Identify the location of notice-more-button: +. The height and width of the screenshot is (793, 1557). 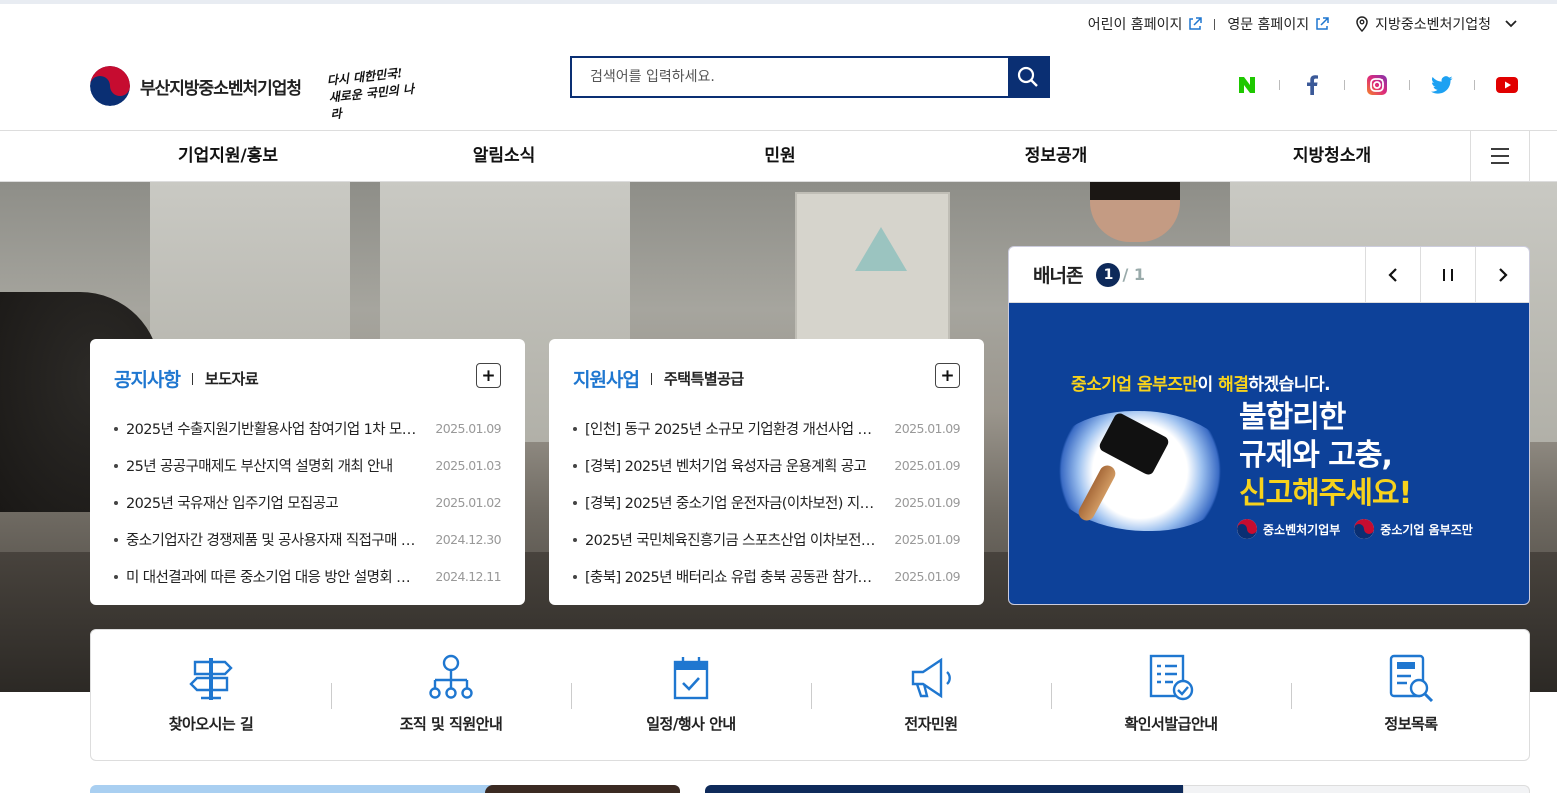
(488, 375).